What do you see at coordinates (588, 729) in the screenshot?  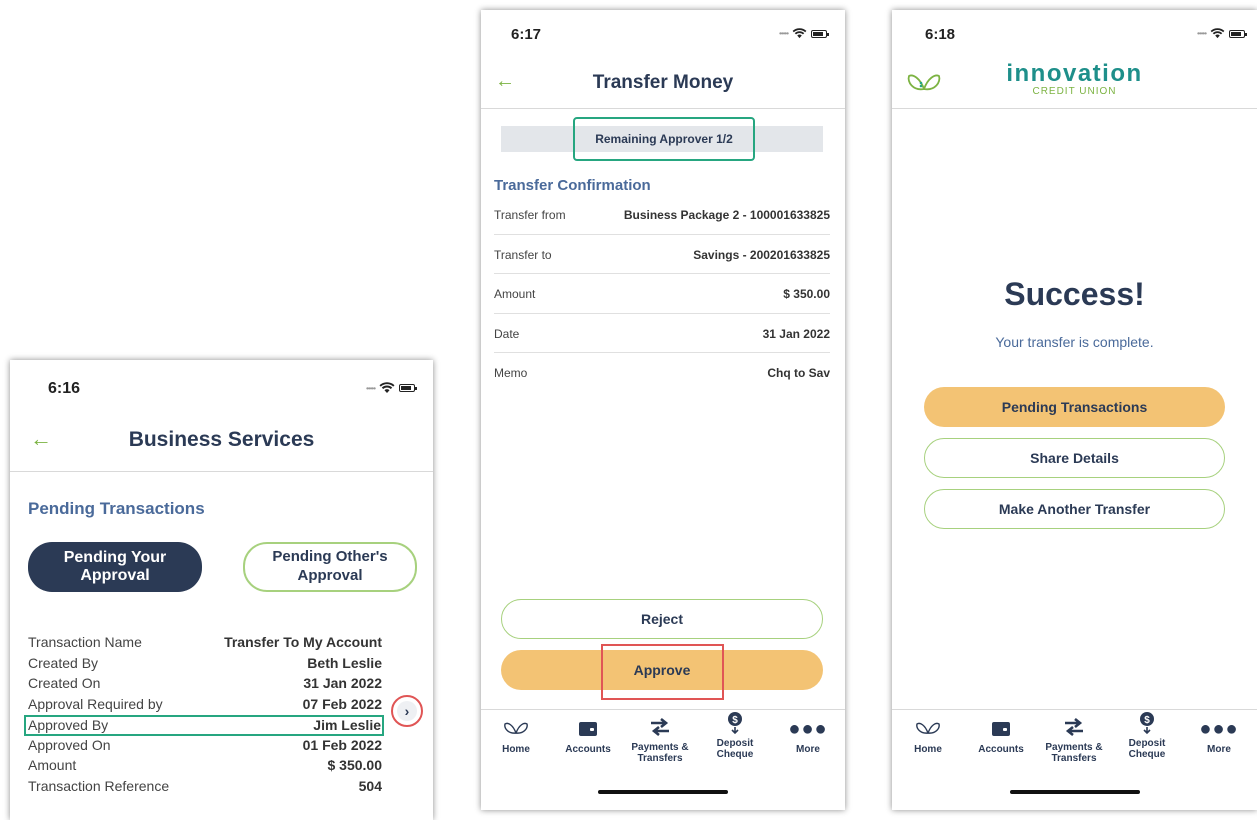 I see `wallet-icon` at bounding box center [588, 729].